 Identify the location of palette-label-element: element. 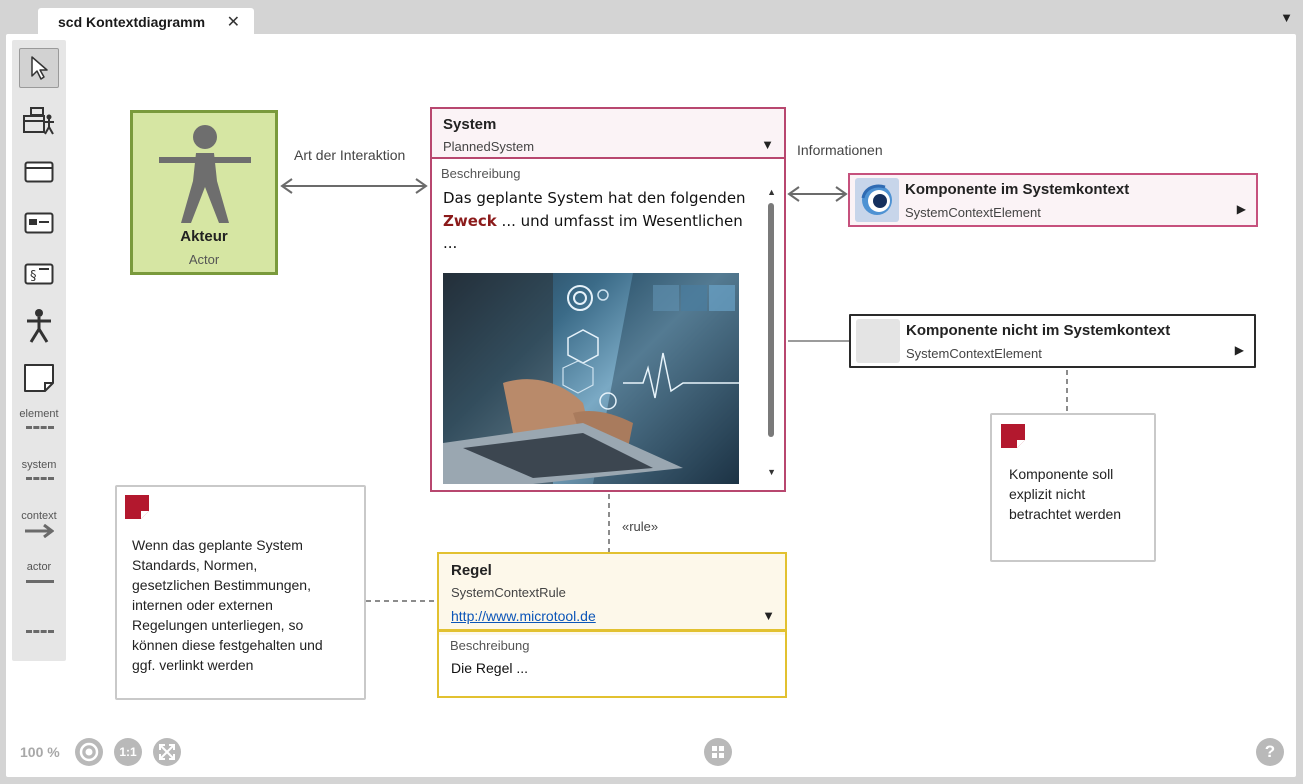
(39, 414).